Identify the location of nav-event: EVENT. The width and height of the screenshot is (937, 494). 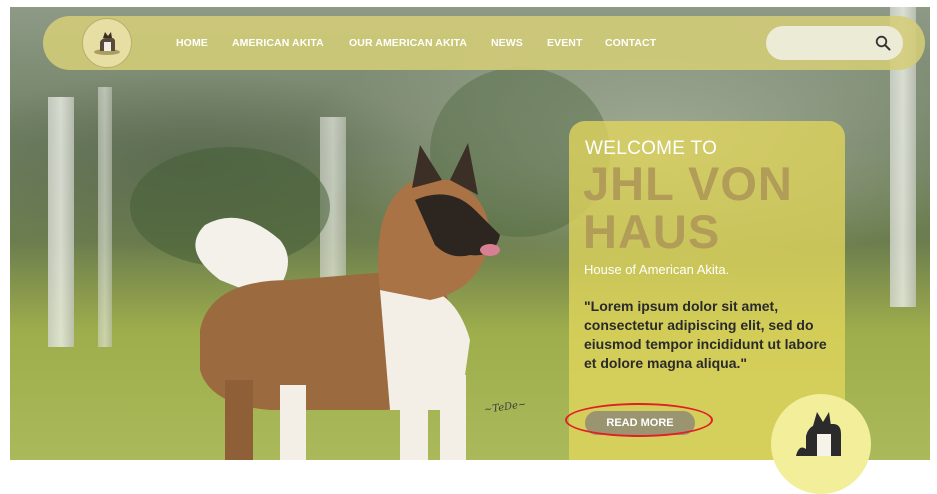
(565, 43).